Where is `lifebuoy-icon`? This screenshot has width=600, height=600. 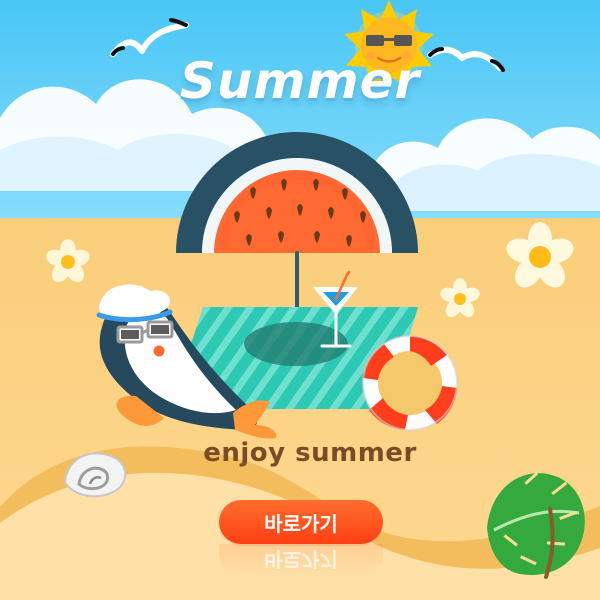
lifebuoy-icon is located at coordinates (410, 383).